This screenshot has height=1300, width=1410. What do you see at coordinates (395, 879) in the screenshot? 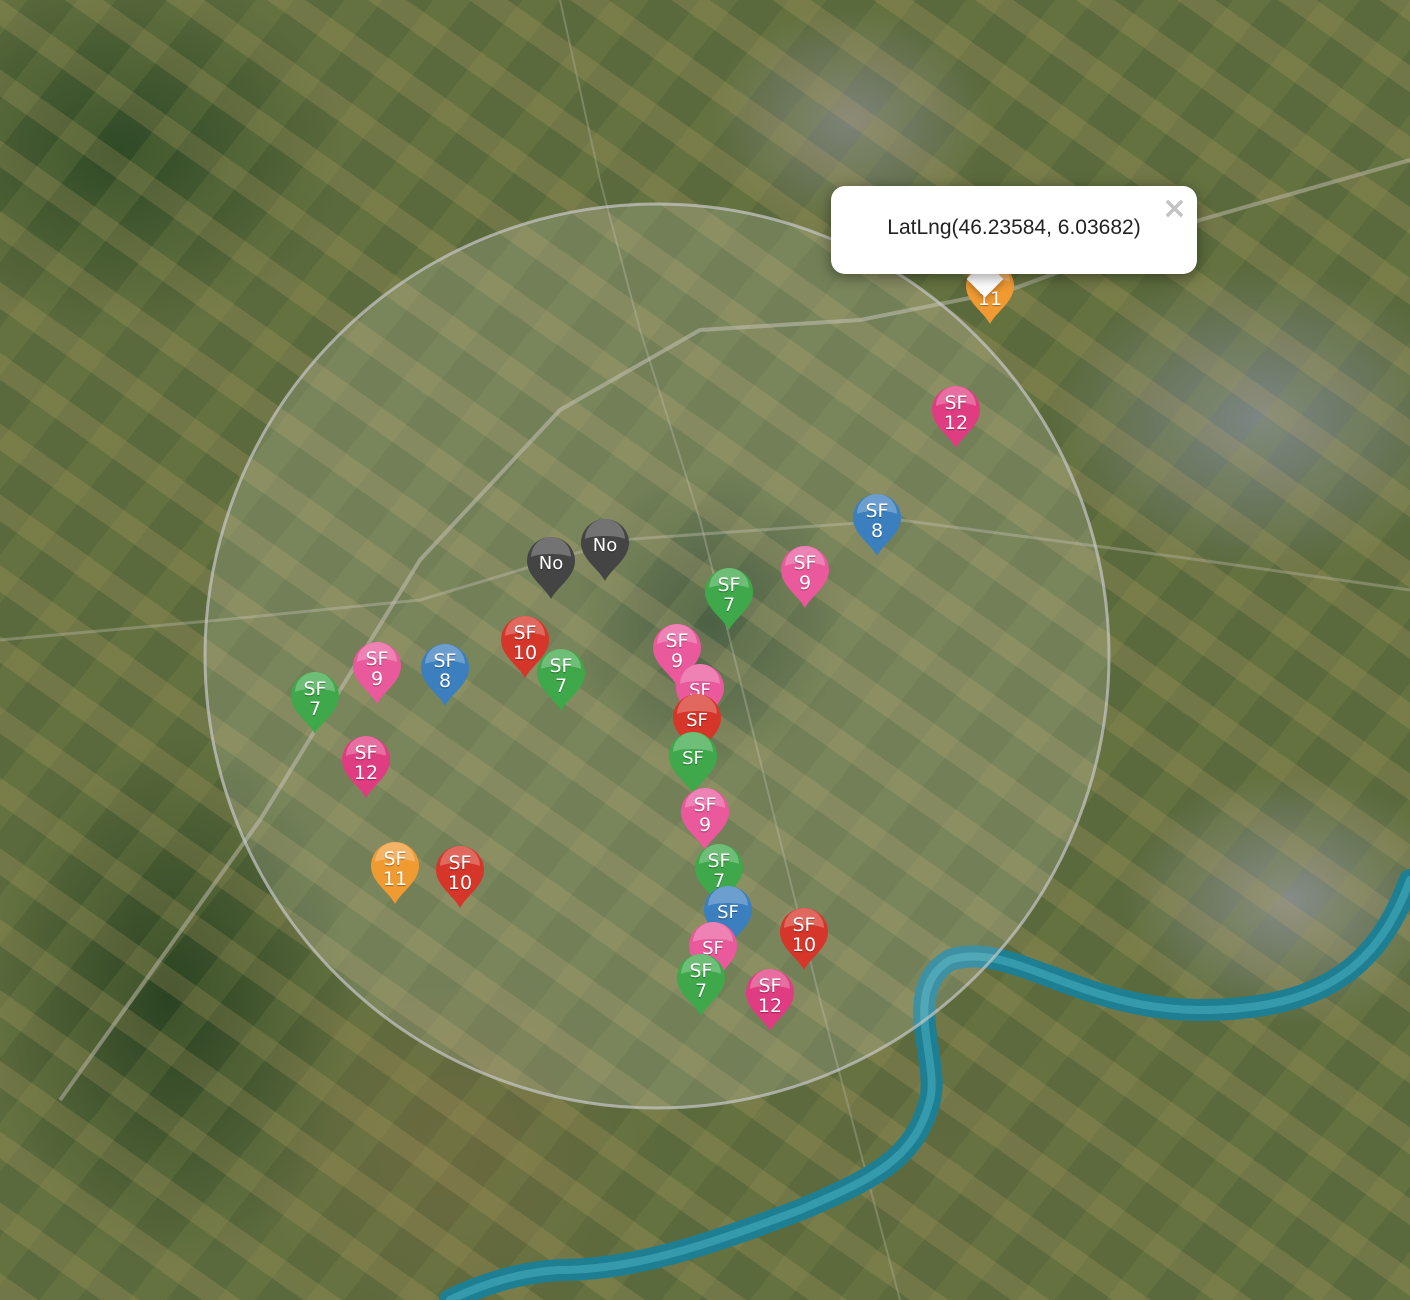
I see `marker-label-bottom: 11` at bounding box center [395, 879].